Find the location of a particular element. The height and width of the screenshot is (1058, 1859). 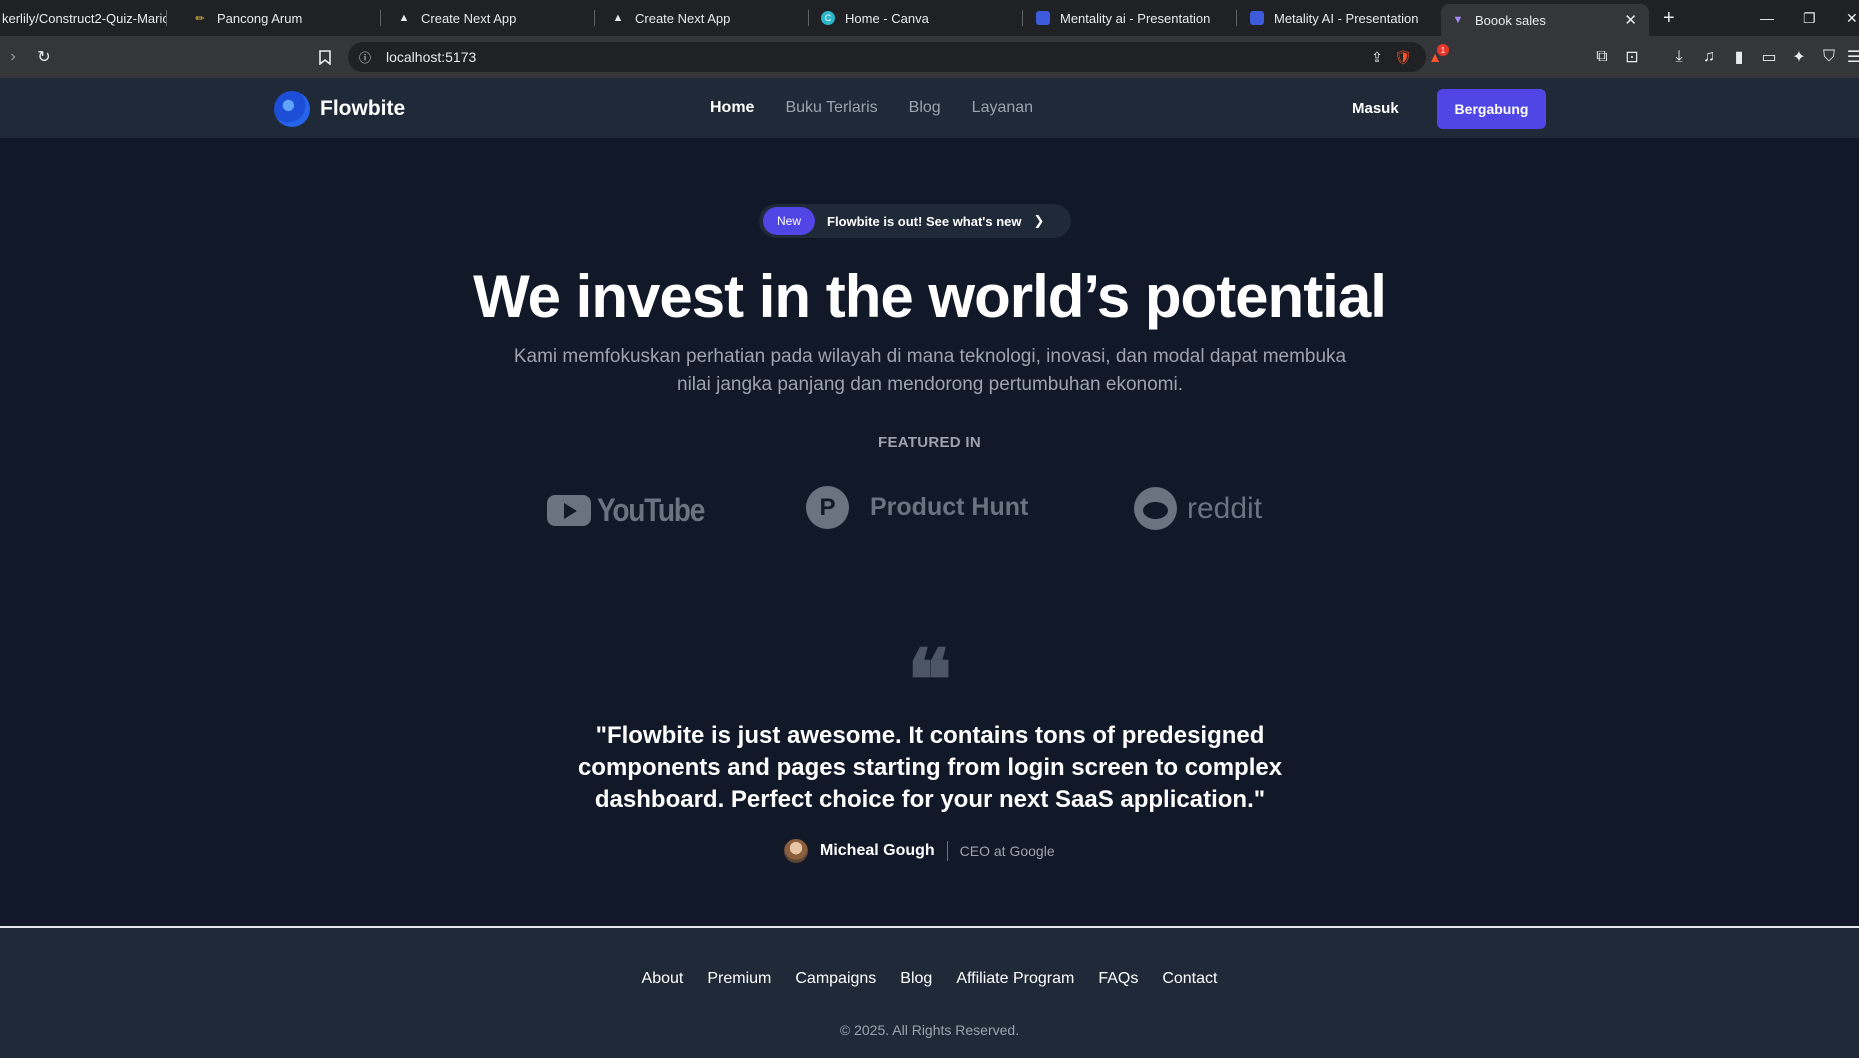

reddit-wordmark: reddit is located at coordinates (1225, 508).